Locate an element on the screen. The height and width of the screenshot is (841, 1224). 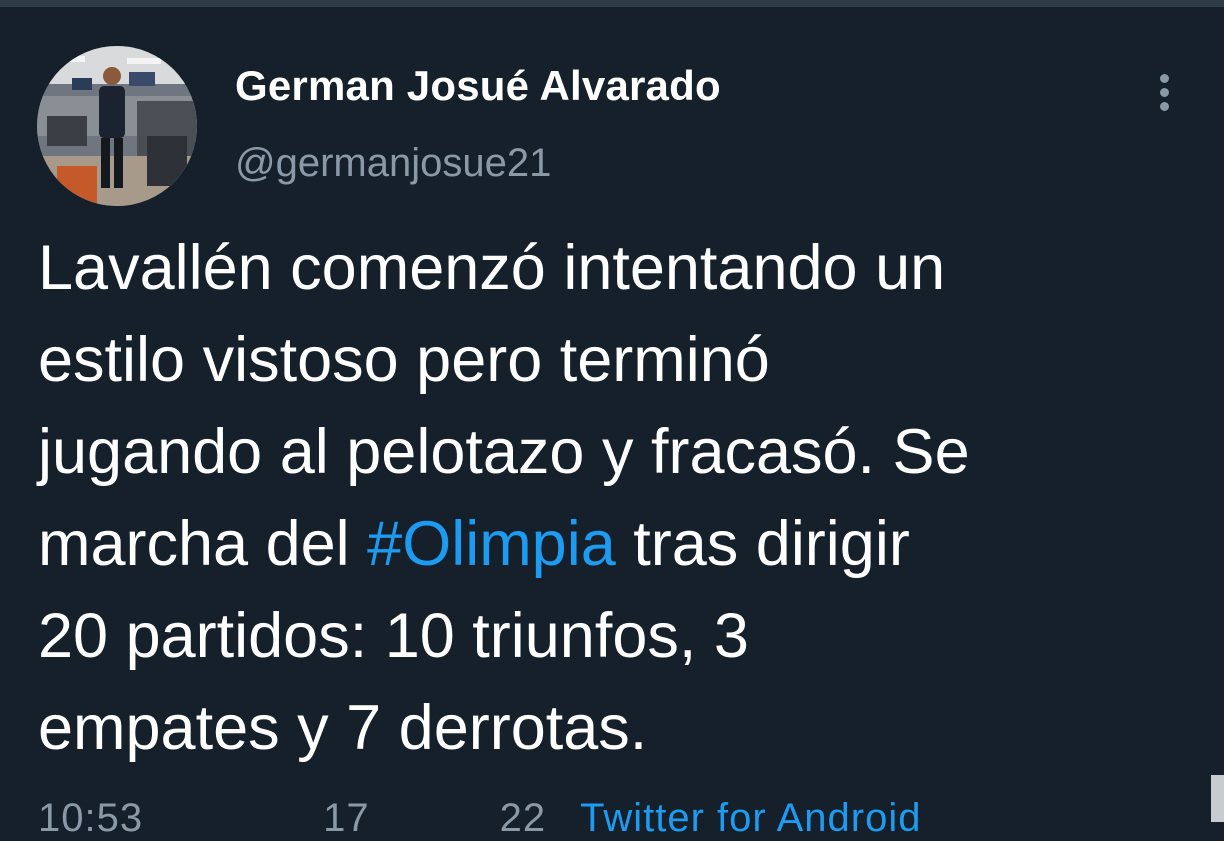
tweet-text-line: Lavallén comenzó intentando un is located at coordinates (492, 268).